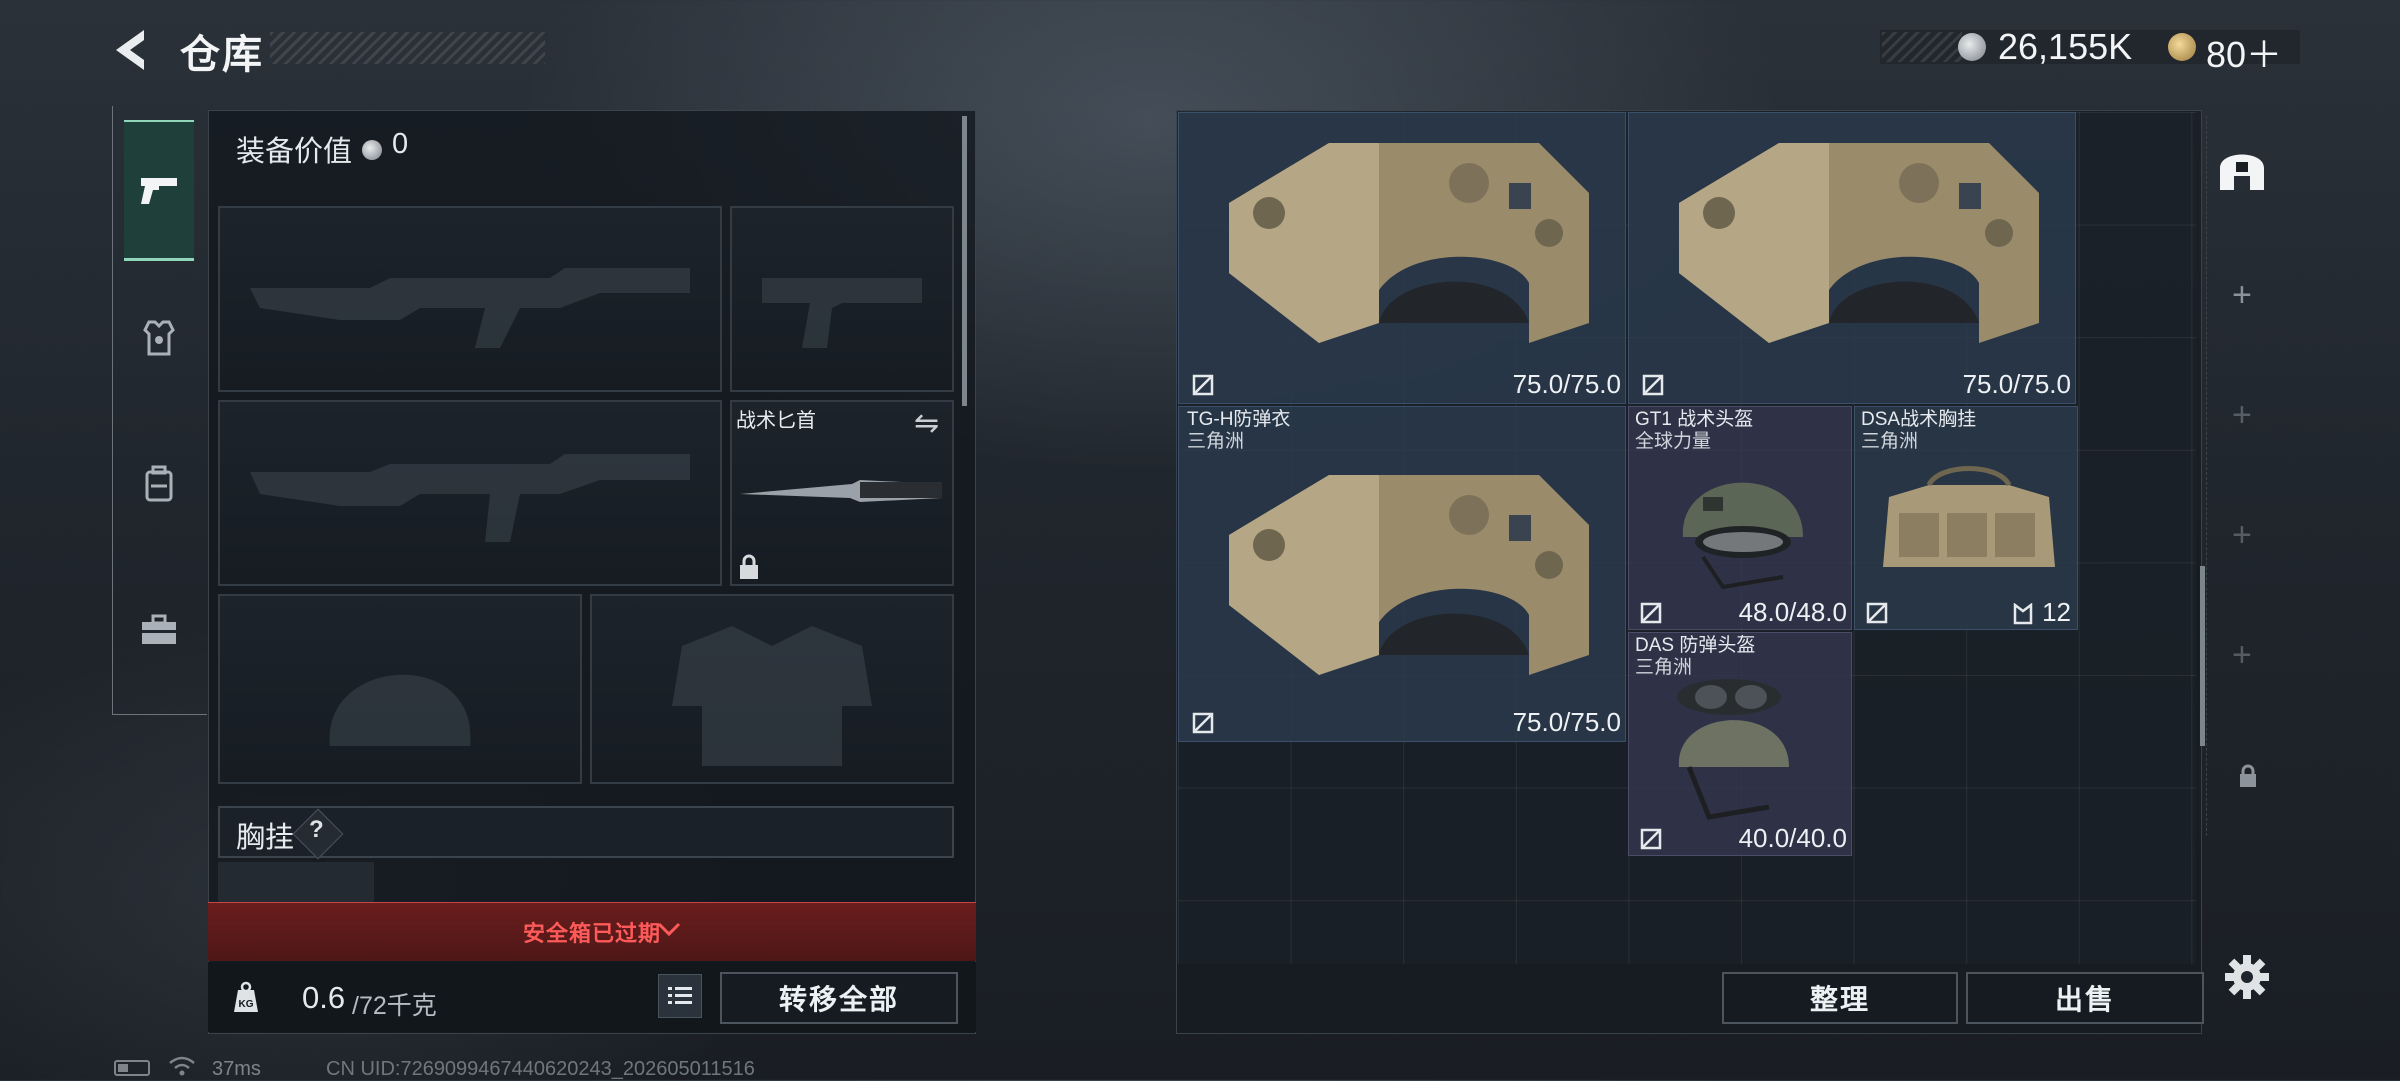 The image size is (2400, 1081). I want to click on capacity-icon, so click(2023, 614).